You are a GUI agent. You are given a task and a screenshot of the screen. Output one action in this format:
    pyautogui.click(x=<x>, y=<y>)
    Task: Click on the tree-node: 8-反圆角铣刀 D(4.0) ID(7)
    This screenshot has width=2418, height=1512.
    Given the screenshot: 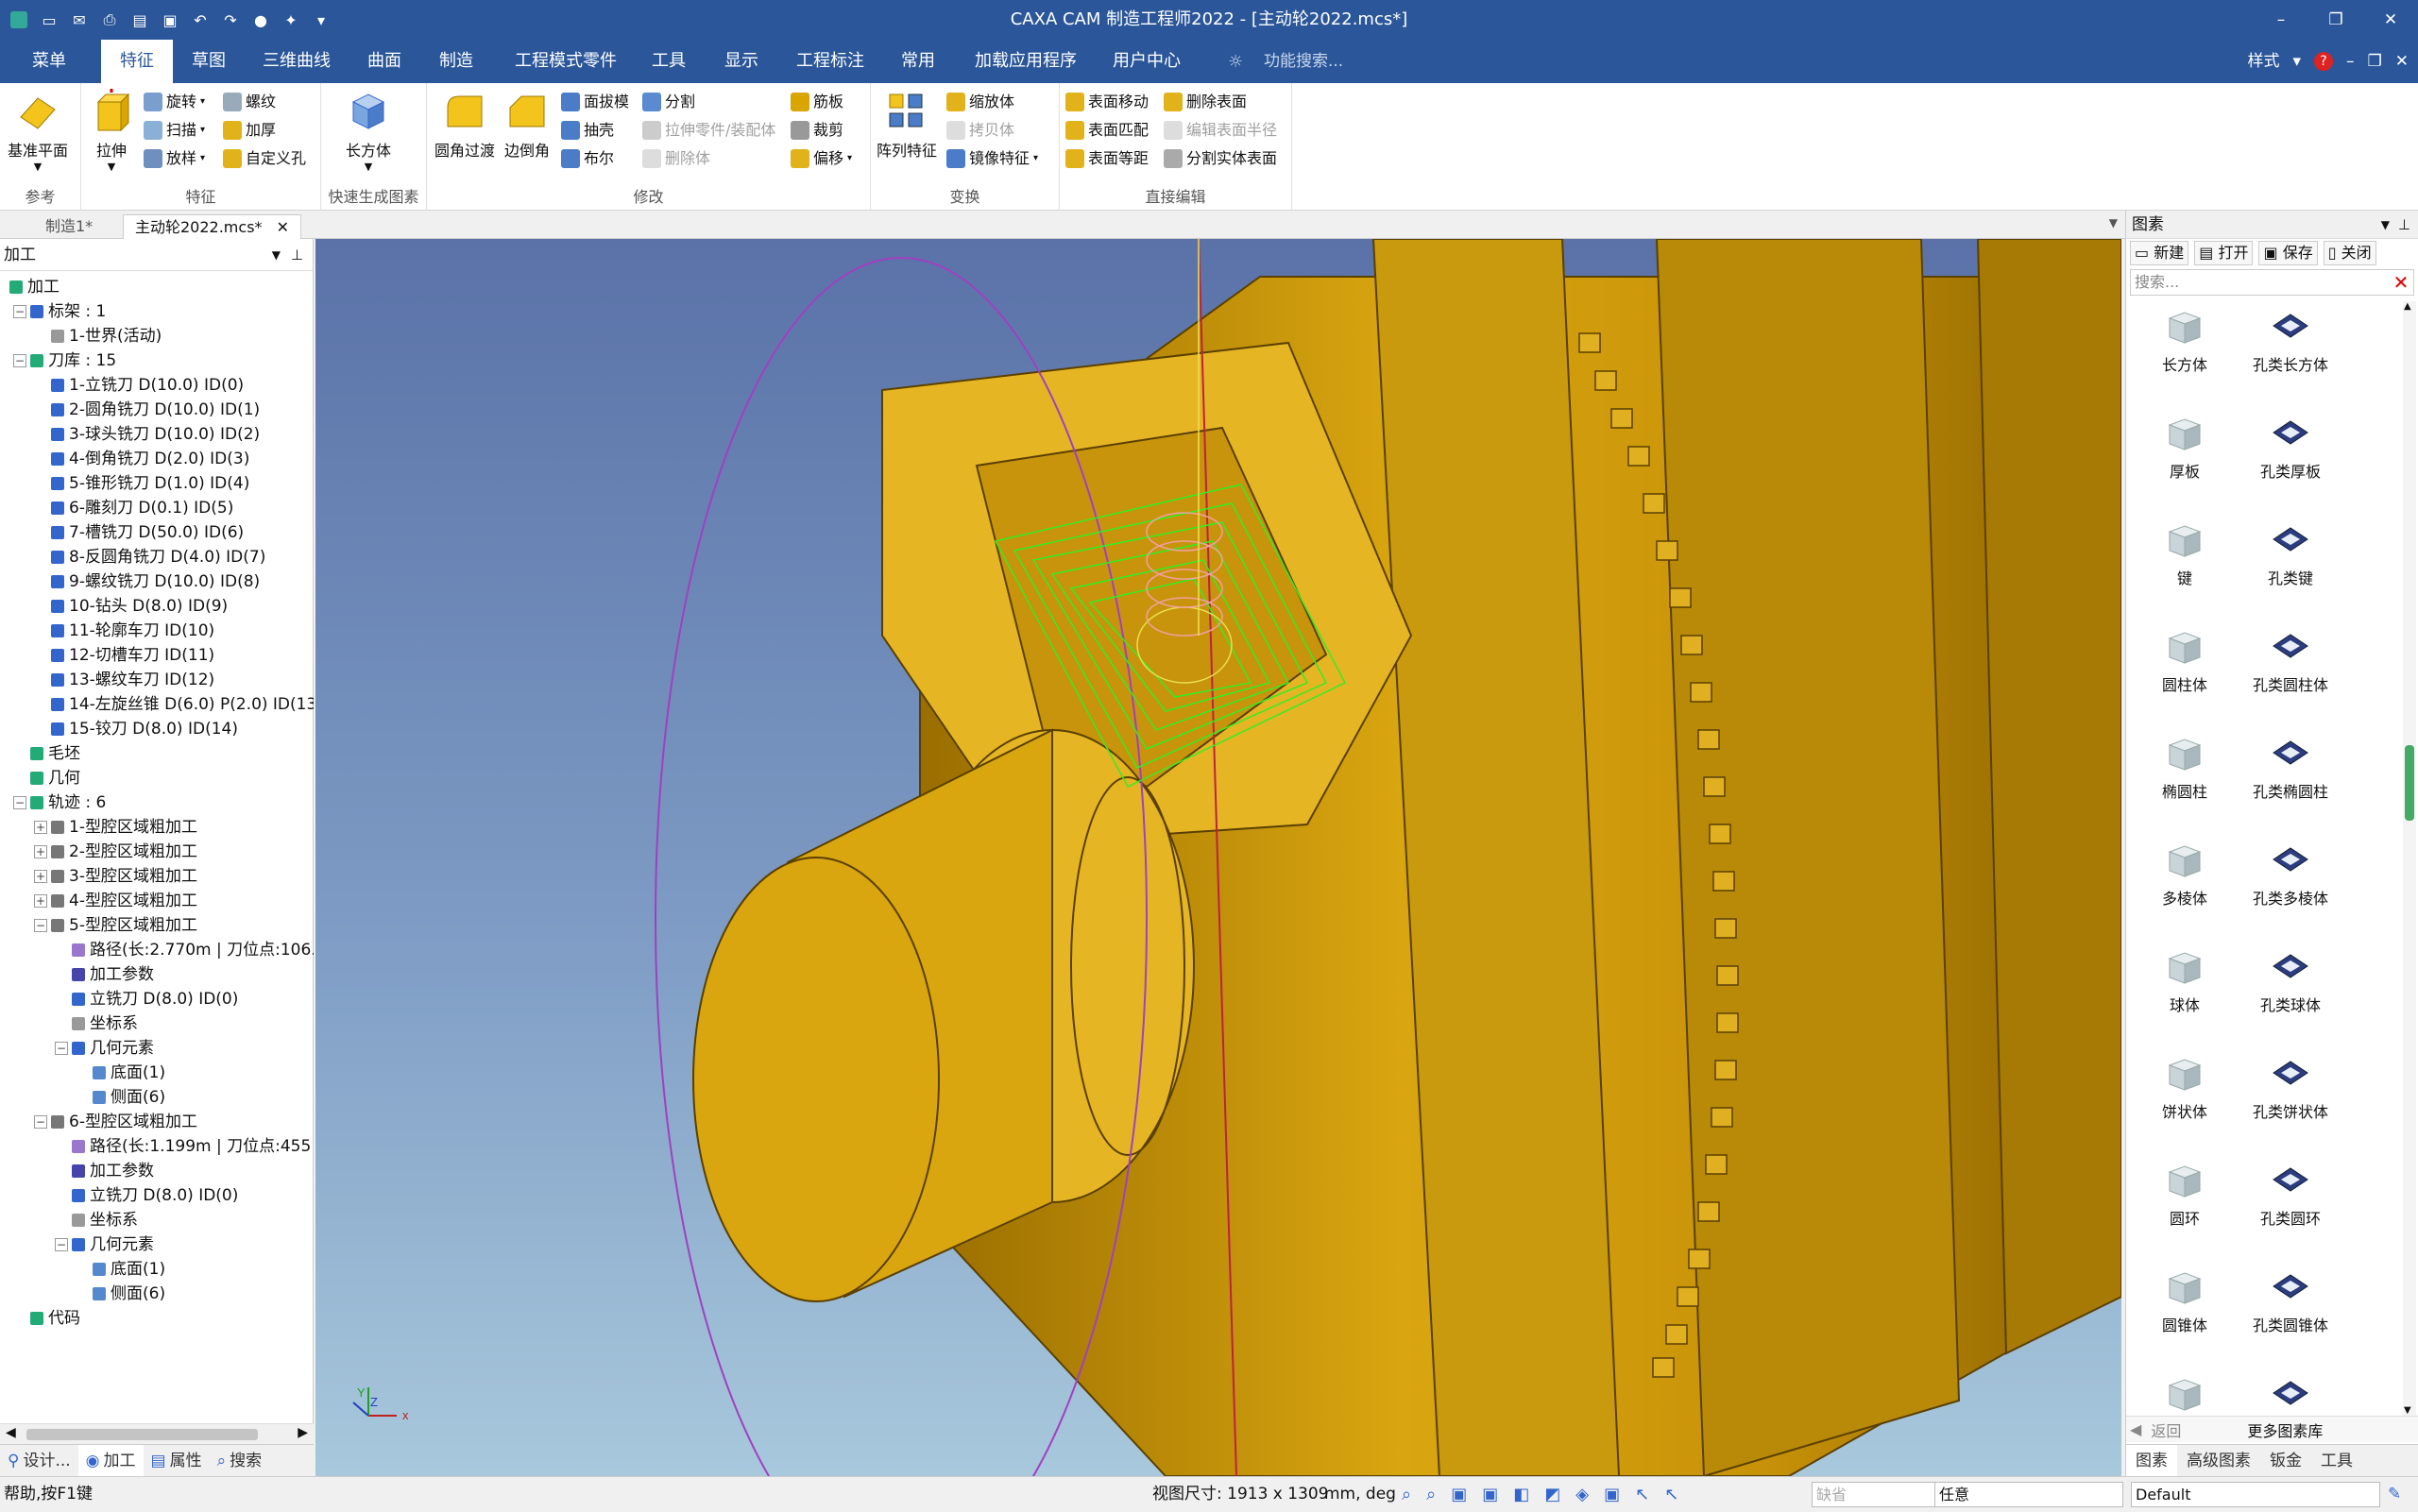 What is the action you would take?
    pyautogui.click(x=158, y=557)
    